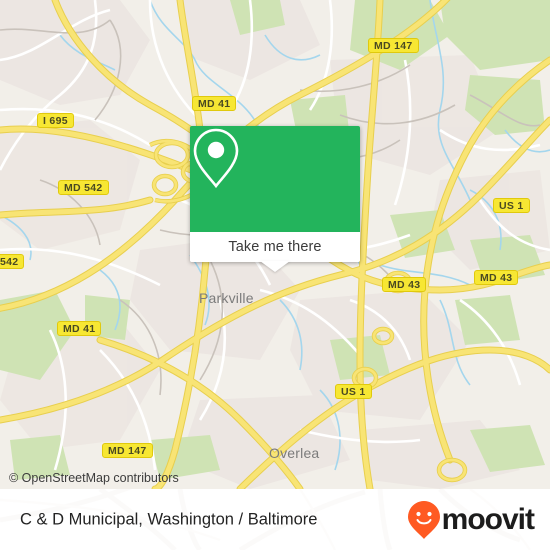  I want to click on moovit-logo: moovit, so click(471, 520).